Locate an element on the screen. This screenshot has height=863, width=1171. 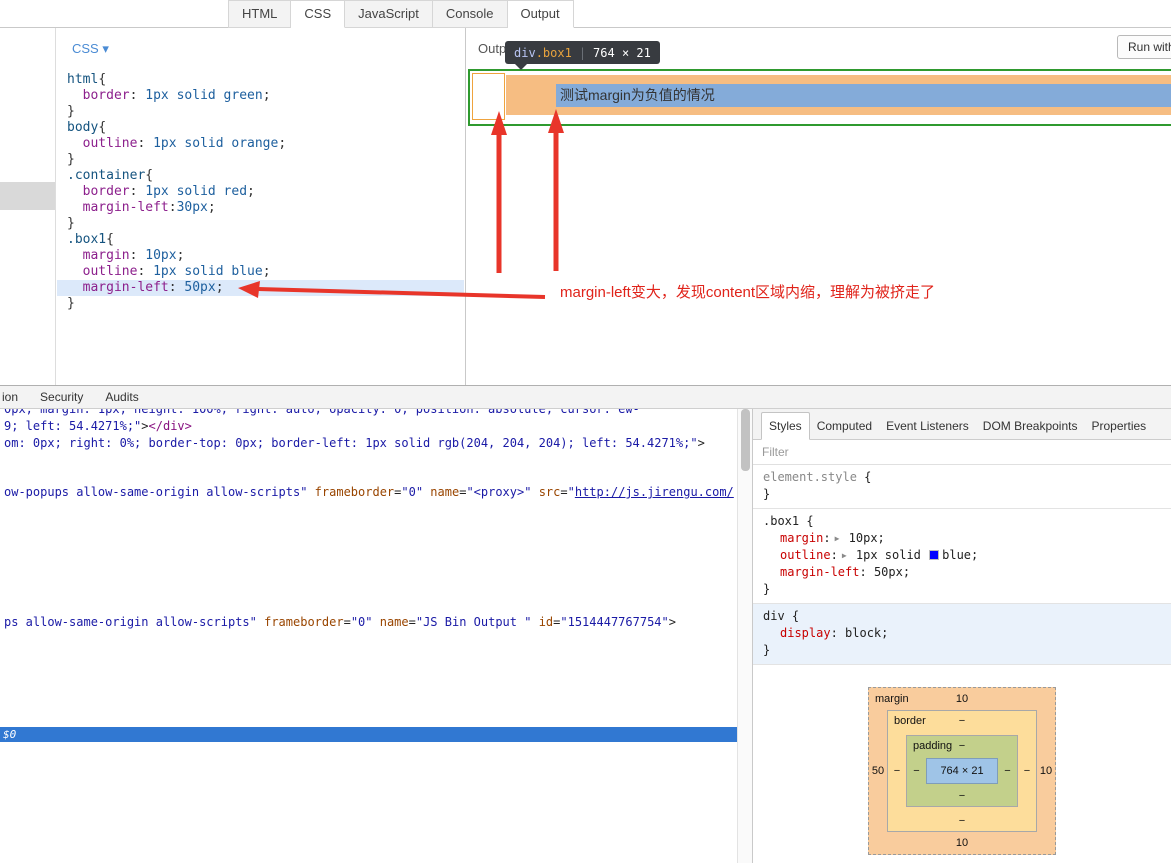
style-property: display: block; is located at coordinates (962, 633).